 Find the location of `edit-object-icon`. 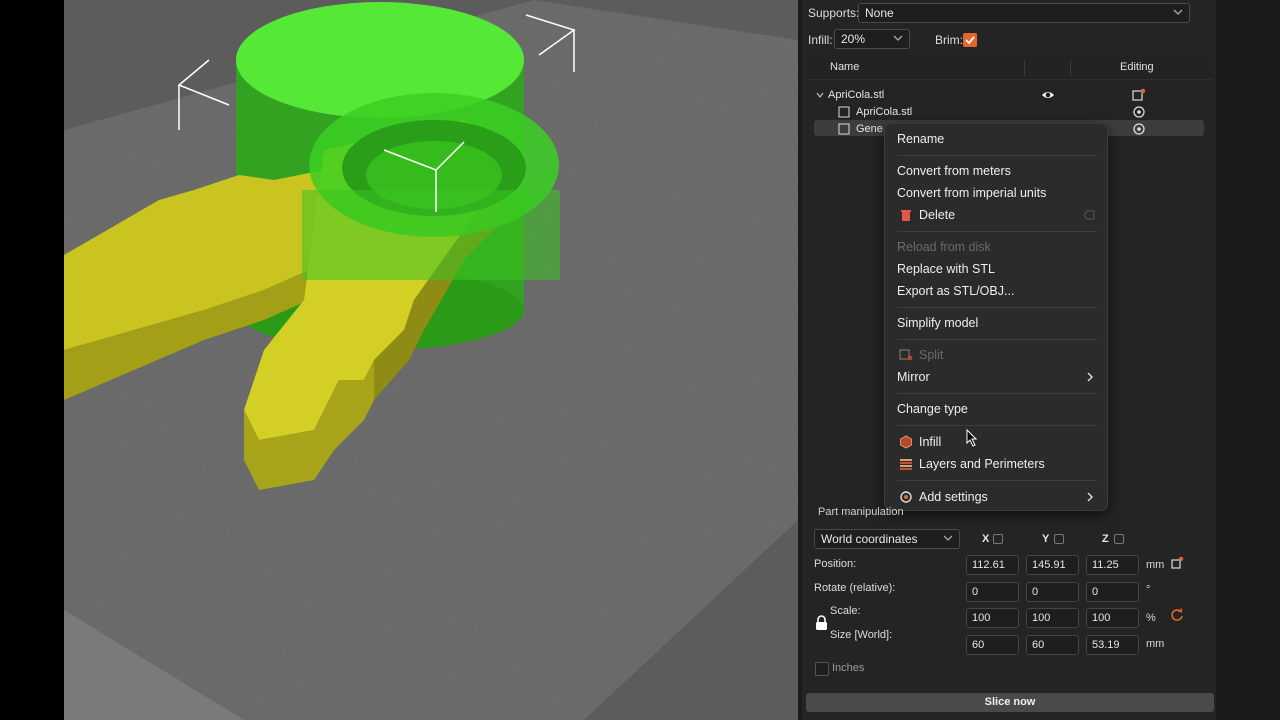

edit-object-icon is located at coordinates (1139, 95).